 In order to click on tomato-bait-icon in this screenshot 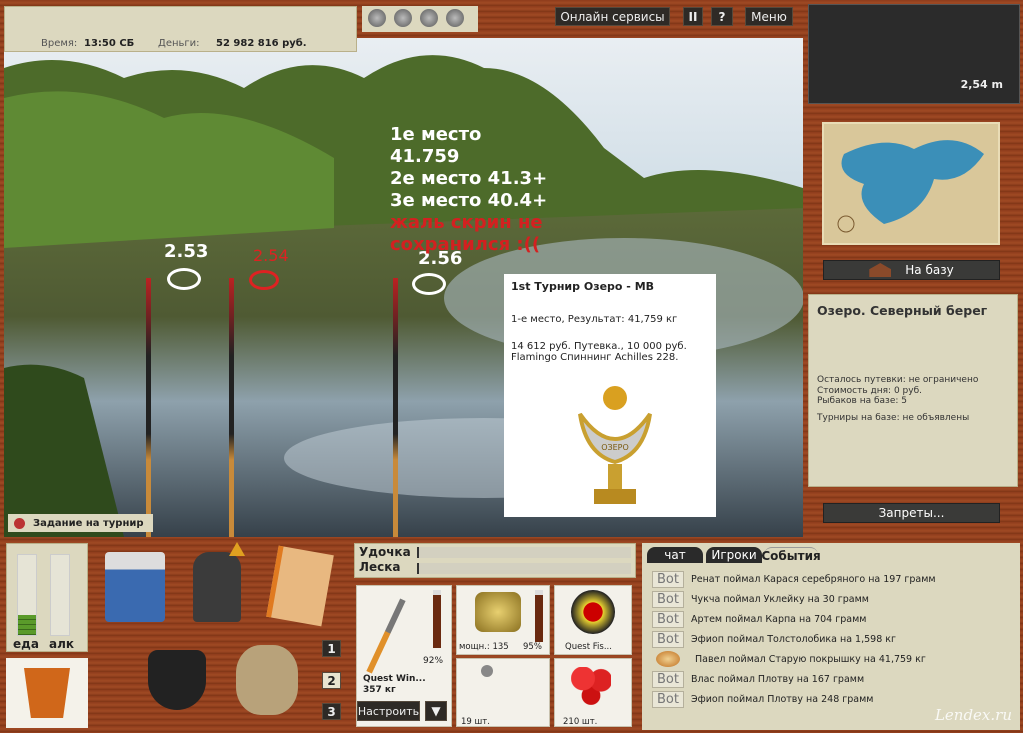, I will do `click(591, 686)`.